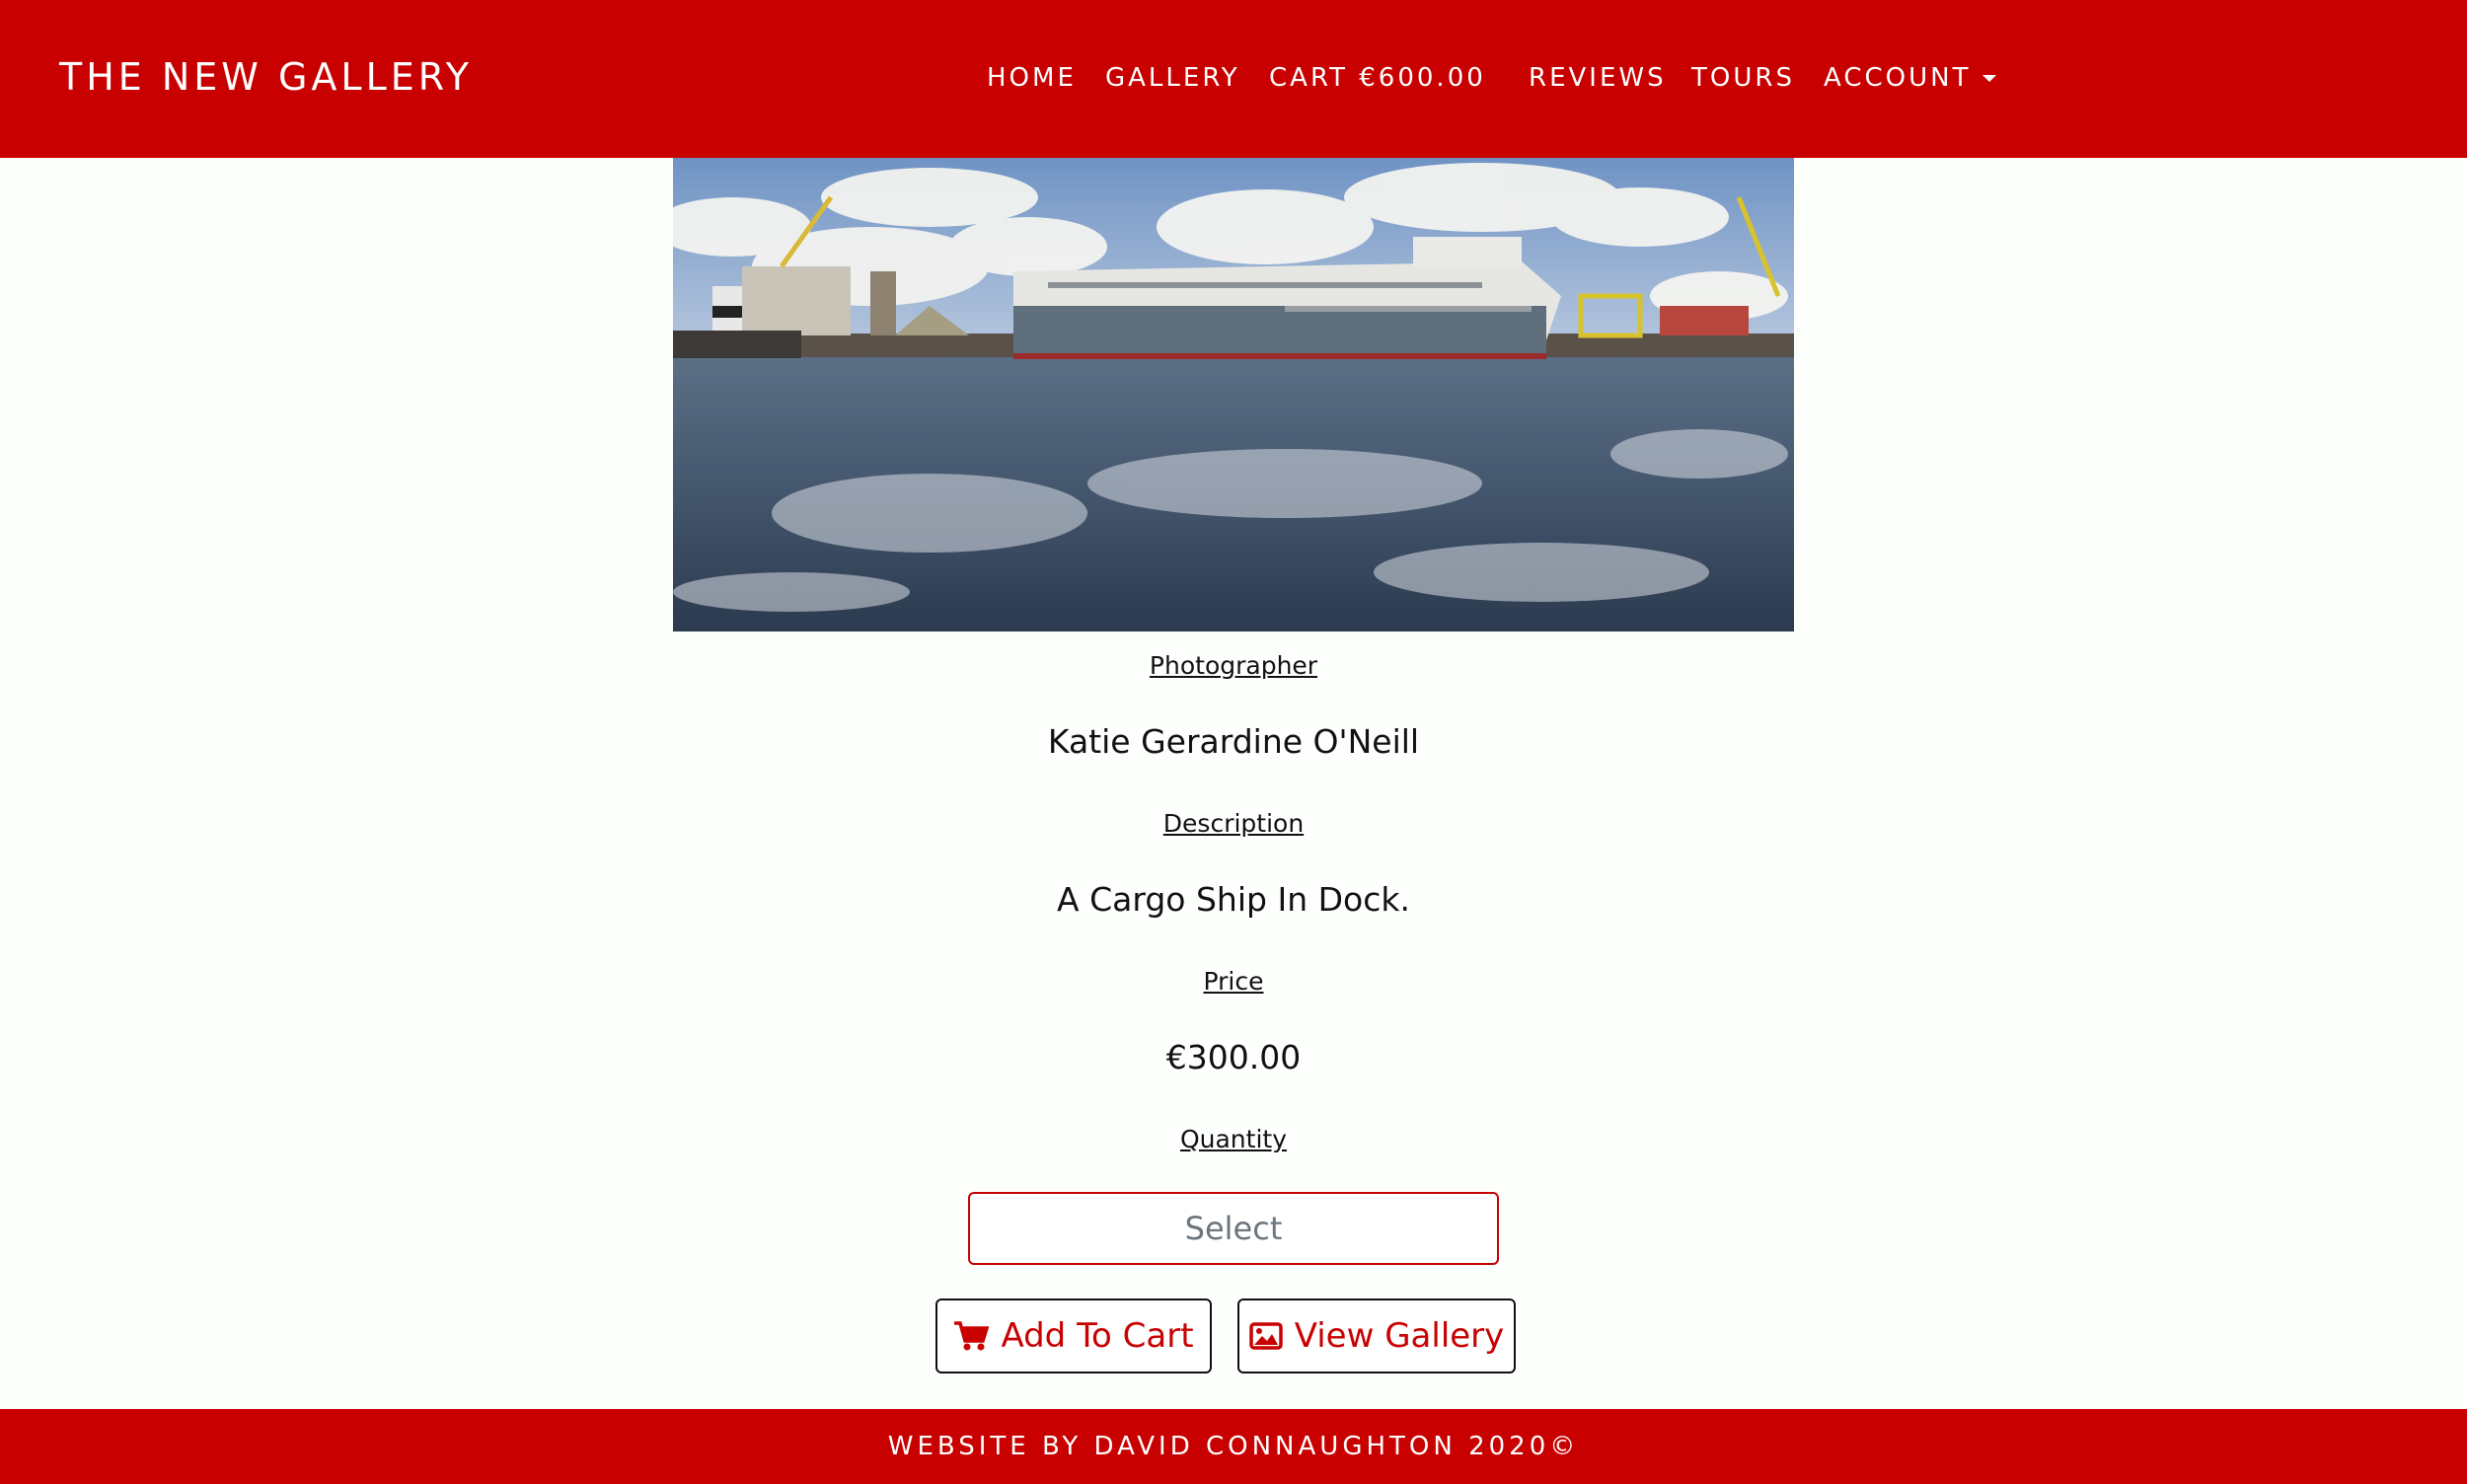 This screenshot has width=2467, height=1484. Describe the element at coordinates (1233, 741) in the screenshot. I see `photographer-name: Katie Gerardine O'Neill` at that location.